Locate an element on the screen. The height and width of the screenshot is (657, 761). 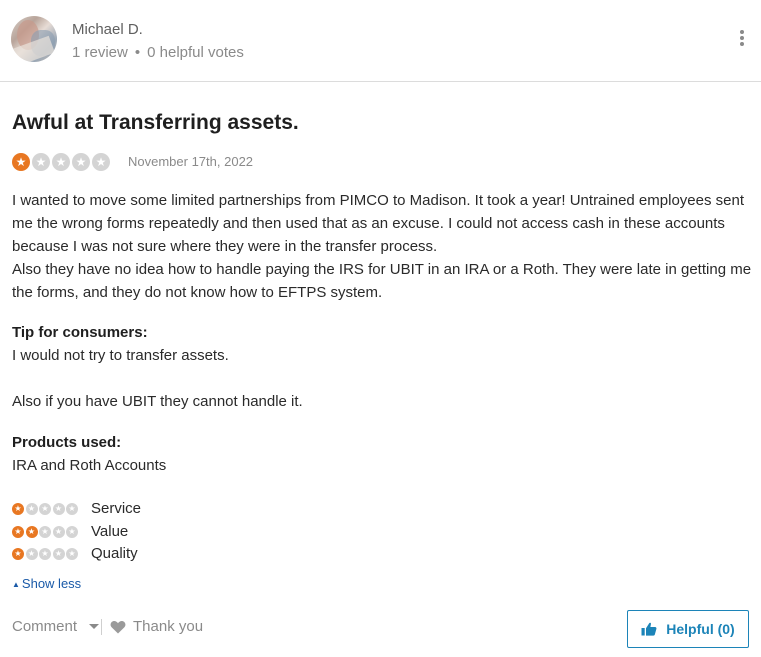
footer-divider is located at coordinates (101, 627).